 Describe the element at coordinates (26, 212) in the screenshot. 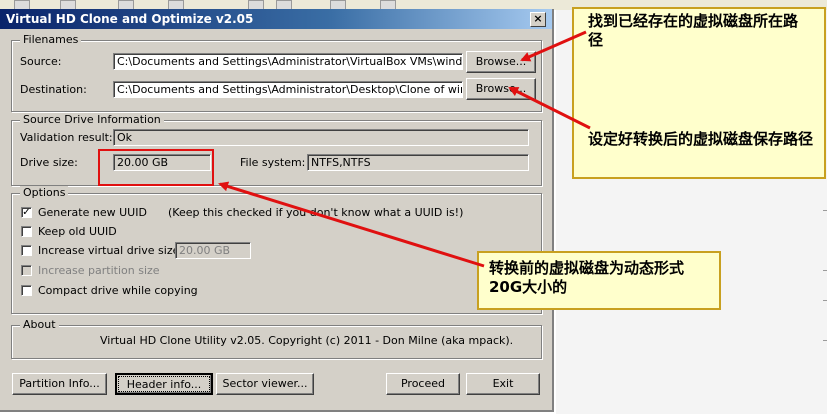

I see `generate-uuid-checkbox: ✓` at that location.